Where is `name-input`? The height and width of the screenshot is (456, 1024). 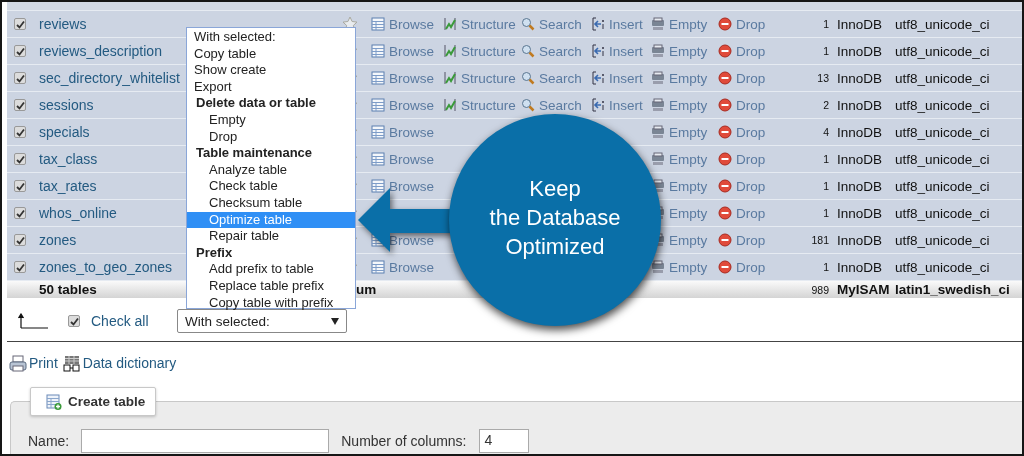 name-input is located at coordinates (205, 441).